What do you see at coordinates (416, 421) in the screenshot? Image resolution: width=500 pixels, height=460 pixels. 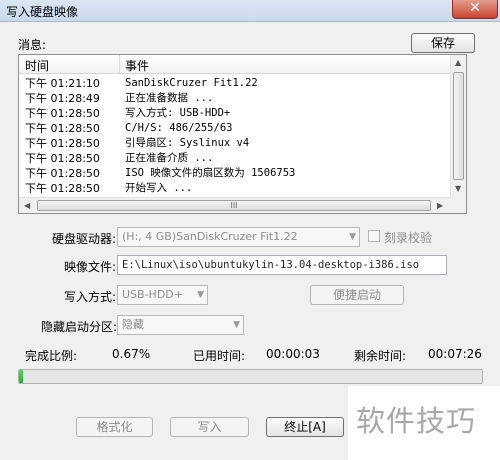 I see `watermark-text: 软件技巧` at bounding box center [416, 421].